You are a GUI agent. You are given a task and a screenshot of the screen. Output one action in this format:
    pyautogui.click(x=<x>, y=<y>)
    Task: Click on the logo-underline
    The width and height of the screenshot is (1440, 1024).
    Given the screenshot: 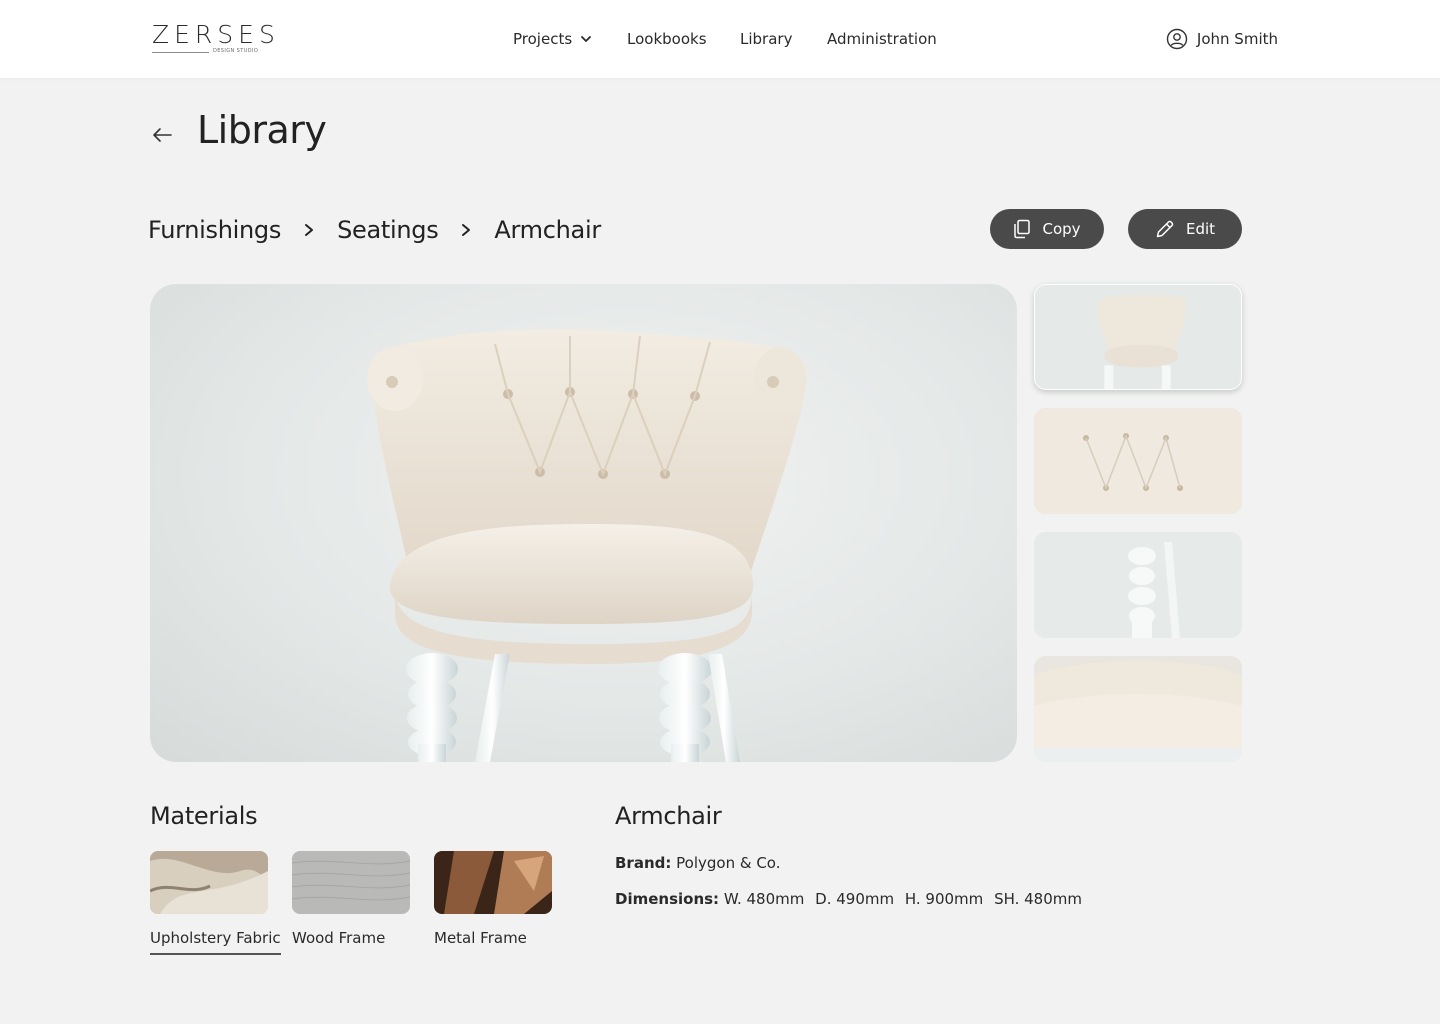 What is the action you would take?
    pyautogui.click(x=180, y=52)
    